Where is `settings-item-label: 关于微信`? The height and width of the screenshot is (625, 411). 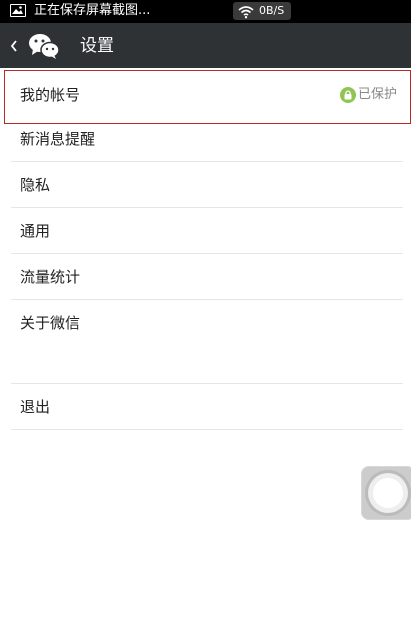 settings-item-label: 关于微信 is located at coordinates (50, 323).